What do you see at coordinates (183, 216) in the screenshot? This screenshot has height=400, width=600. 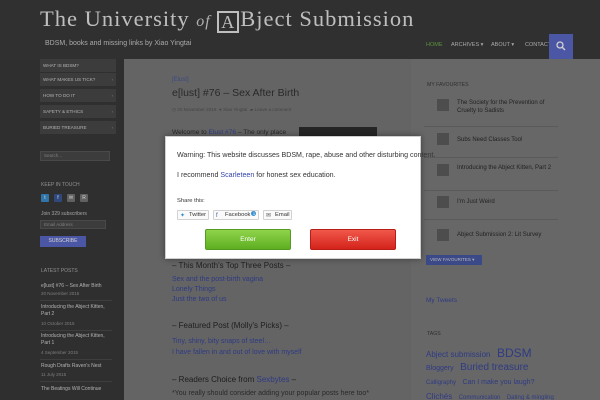 I see `twitter-icon: ✦` at bounding box center [183, 216].